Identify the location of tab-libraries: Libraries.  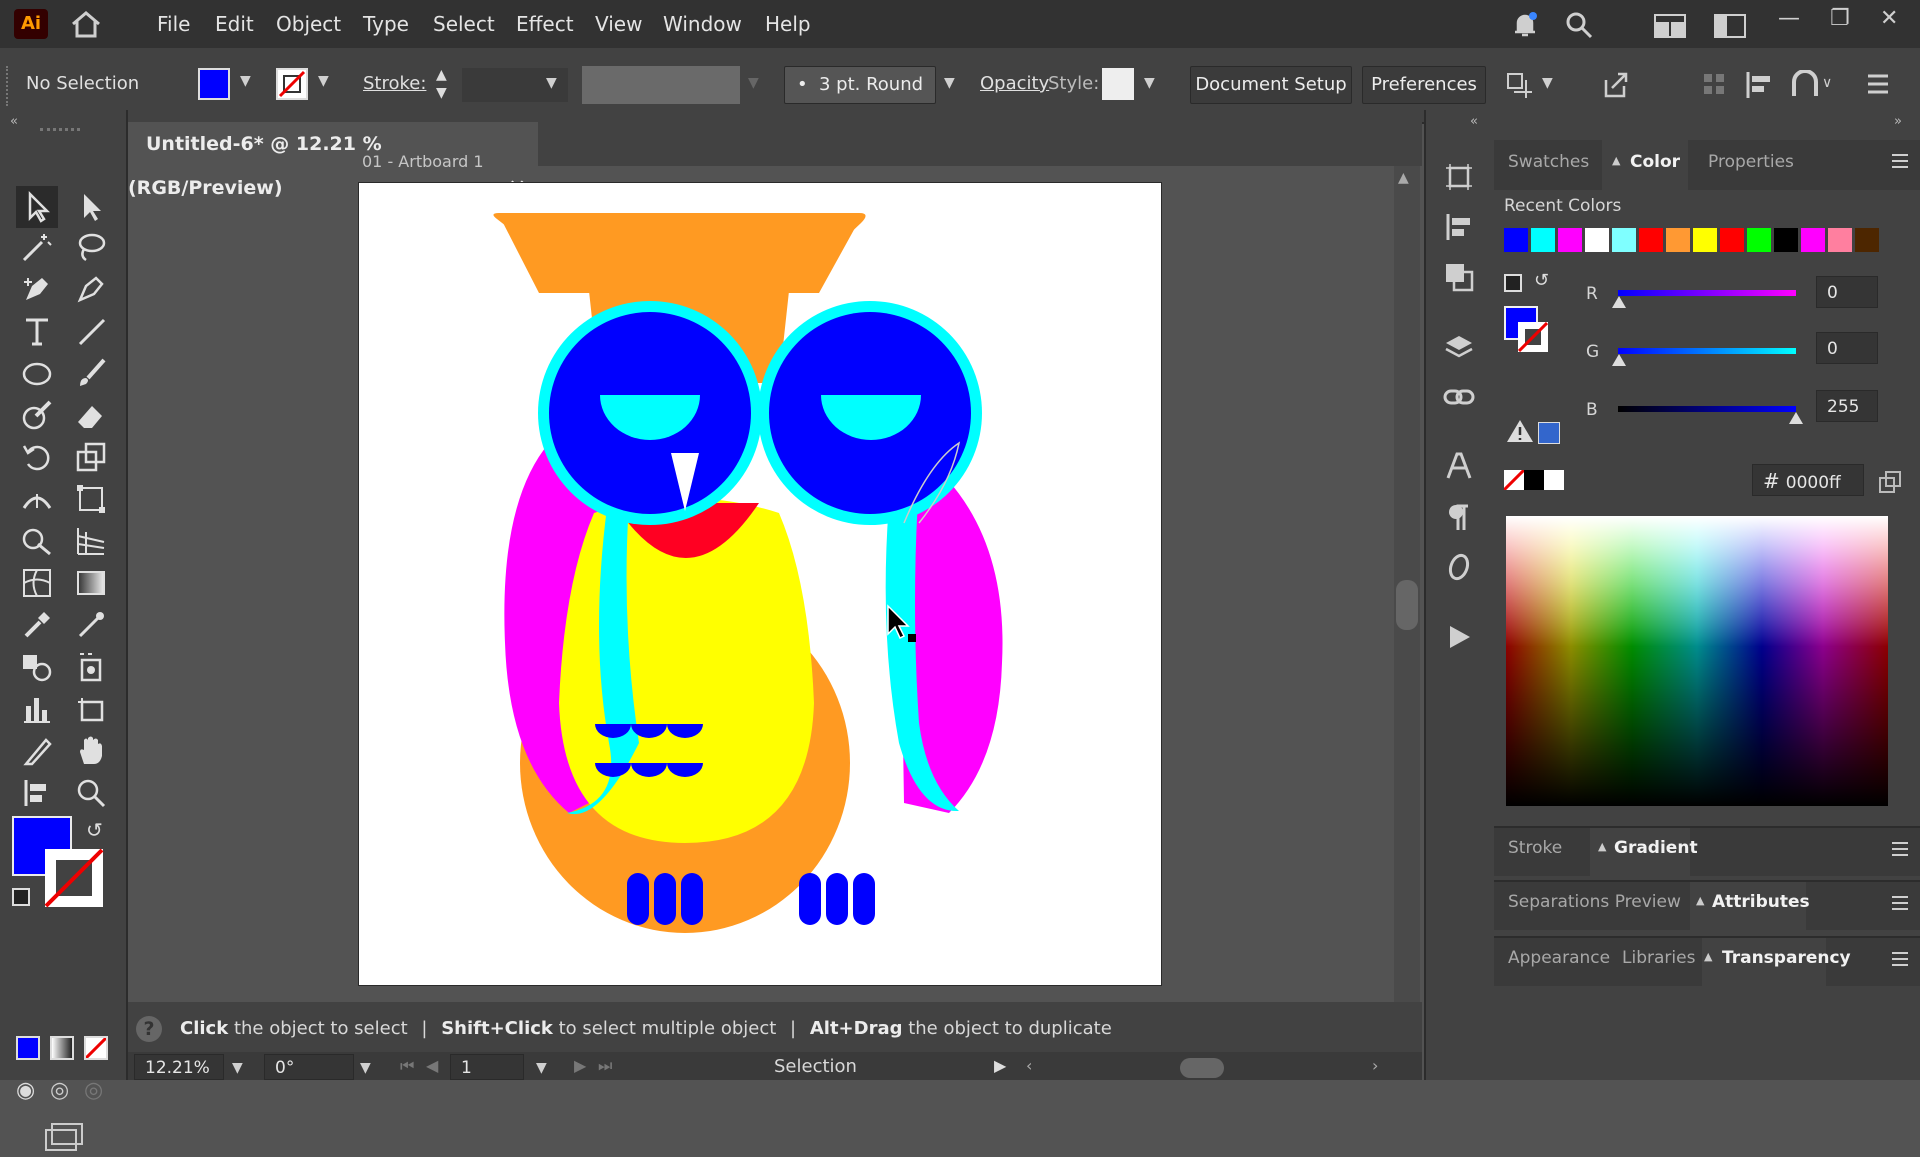
(1658, 958).